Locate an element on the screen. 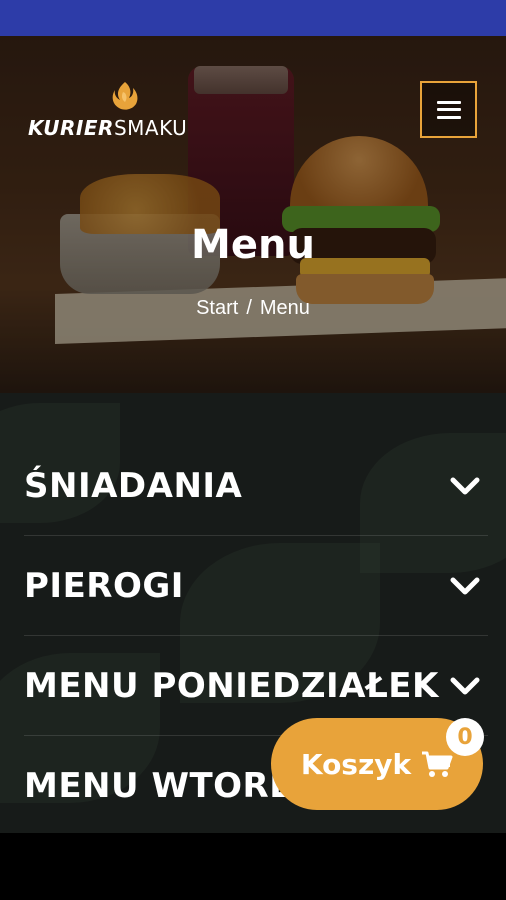 The width and height of the screenshot is (506, 900). logo-wordmark: KURIERSMAKU is located at coordinates (107, 128).